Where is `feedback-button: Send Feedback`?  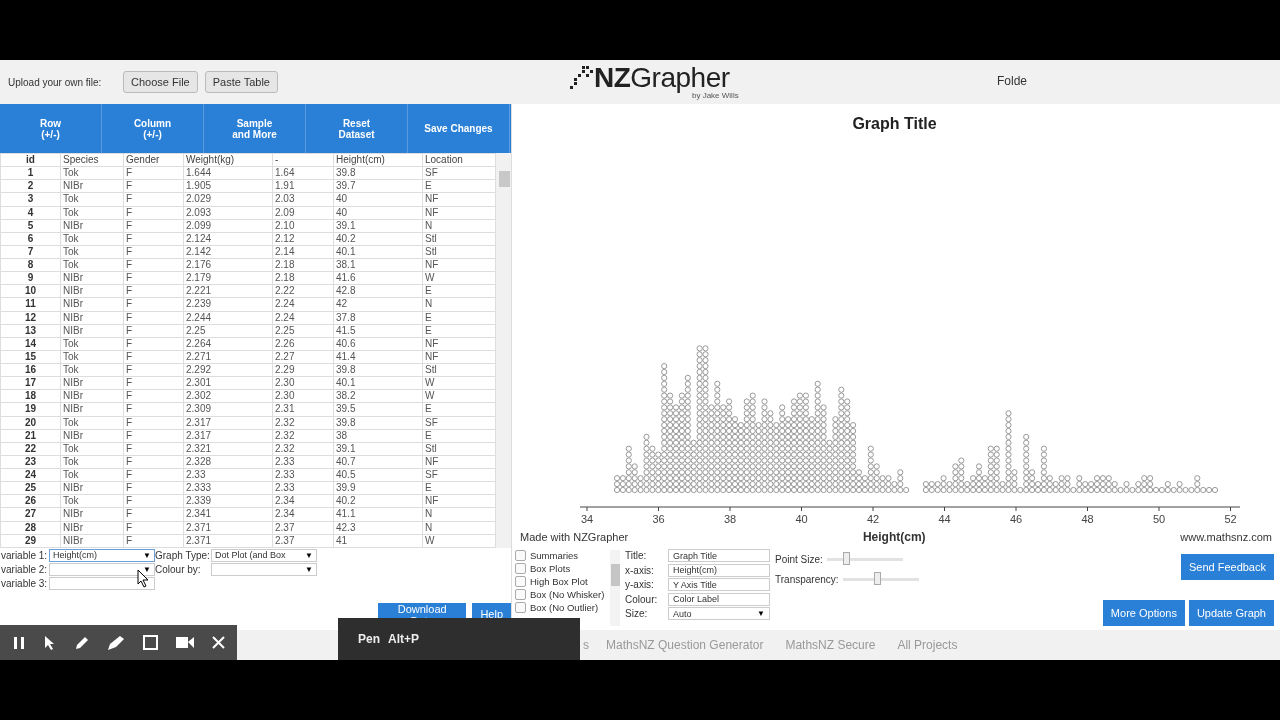 feedback-button: Send Feedback is located at coordinates (1227, 567).